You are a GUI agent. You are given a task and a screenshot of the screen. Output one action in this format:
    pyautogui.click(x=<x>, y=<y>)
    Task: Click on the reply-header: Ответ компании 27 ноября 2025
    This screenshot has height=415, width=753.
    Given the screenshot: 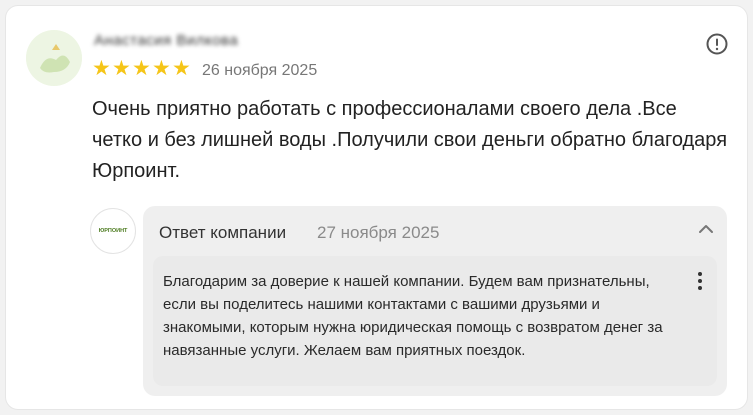 What is the action you would take?
    pyautogui.click(x=435, y=229)
    